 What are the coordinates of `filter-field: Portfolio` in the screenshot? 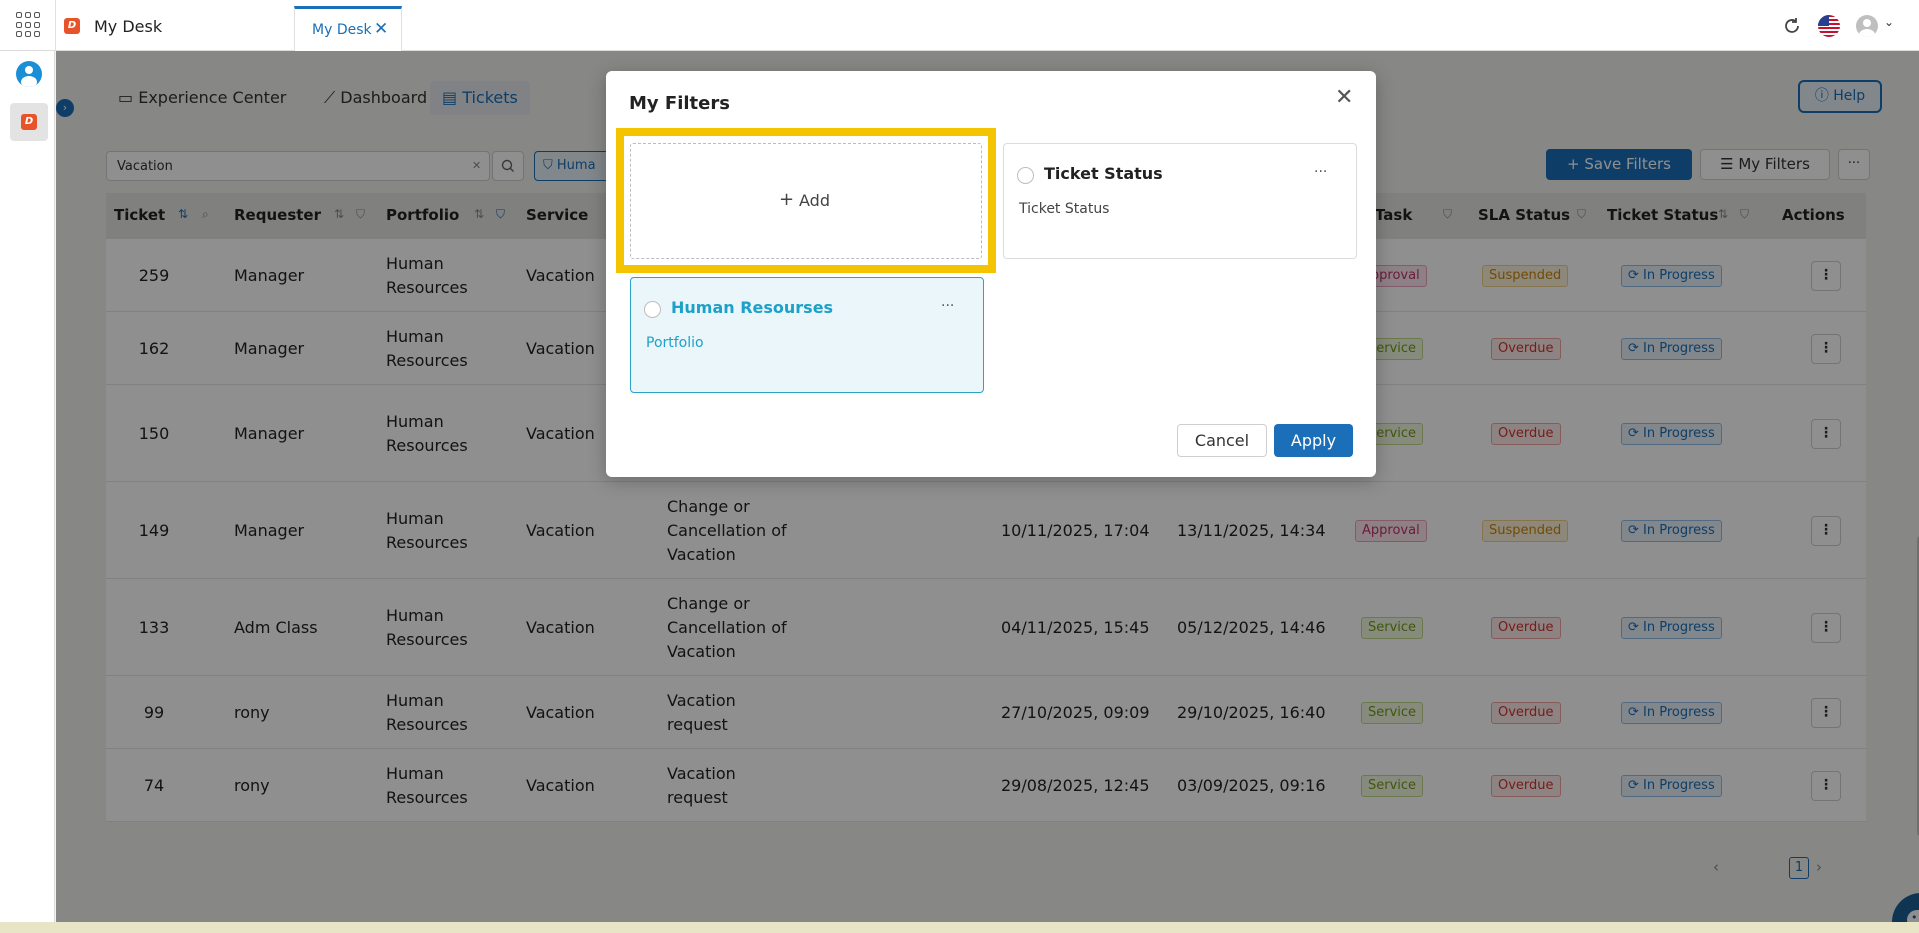 It's located at (675, 343).